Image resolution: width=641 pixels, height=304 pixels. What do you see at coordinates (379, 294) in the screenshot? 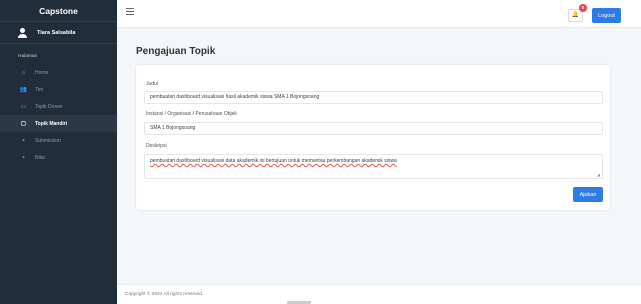
I see `footer: Copyright © 2024 All rights reserved.` at bounding box center [379, 294].